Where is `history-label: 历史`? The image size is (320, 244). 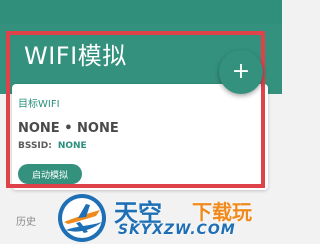
history-label: 历史 is located at coordinates (26, 222).